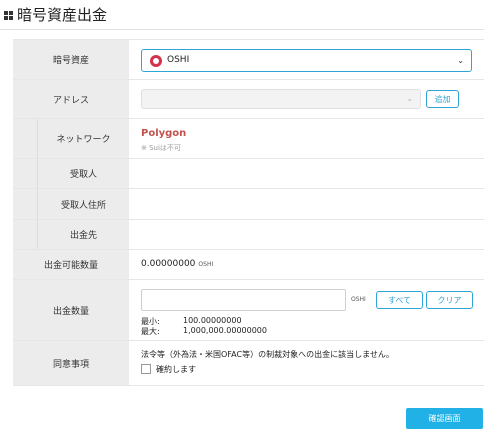 Image resolution: width=500 pixels, height=439 pixels. I want to click on recipient-label: 受取人, so click(83, 173).